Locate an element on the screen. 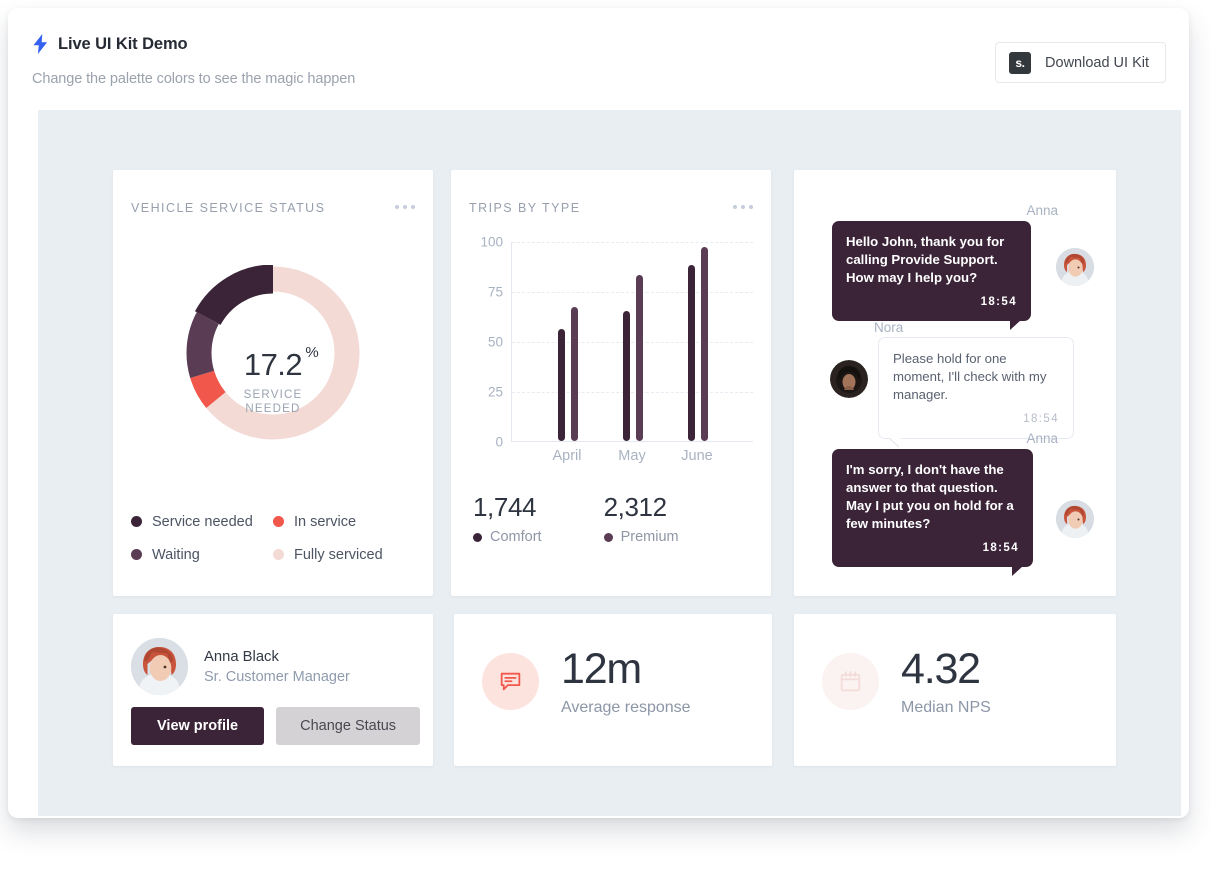  legend-item: Service needed is located at coordinates (202, 521).